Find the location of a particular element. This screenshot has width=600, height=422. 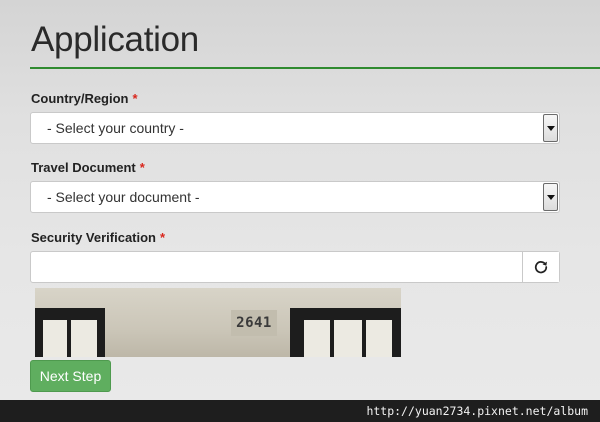

refresh-captcha-button is located at coordinates (540, 267).